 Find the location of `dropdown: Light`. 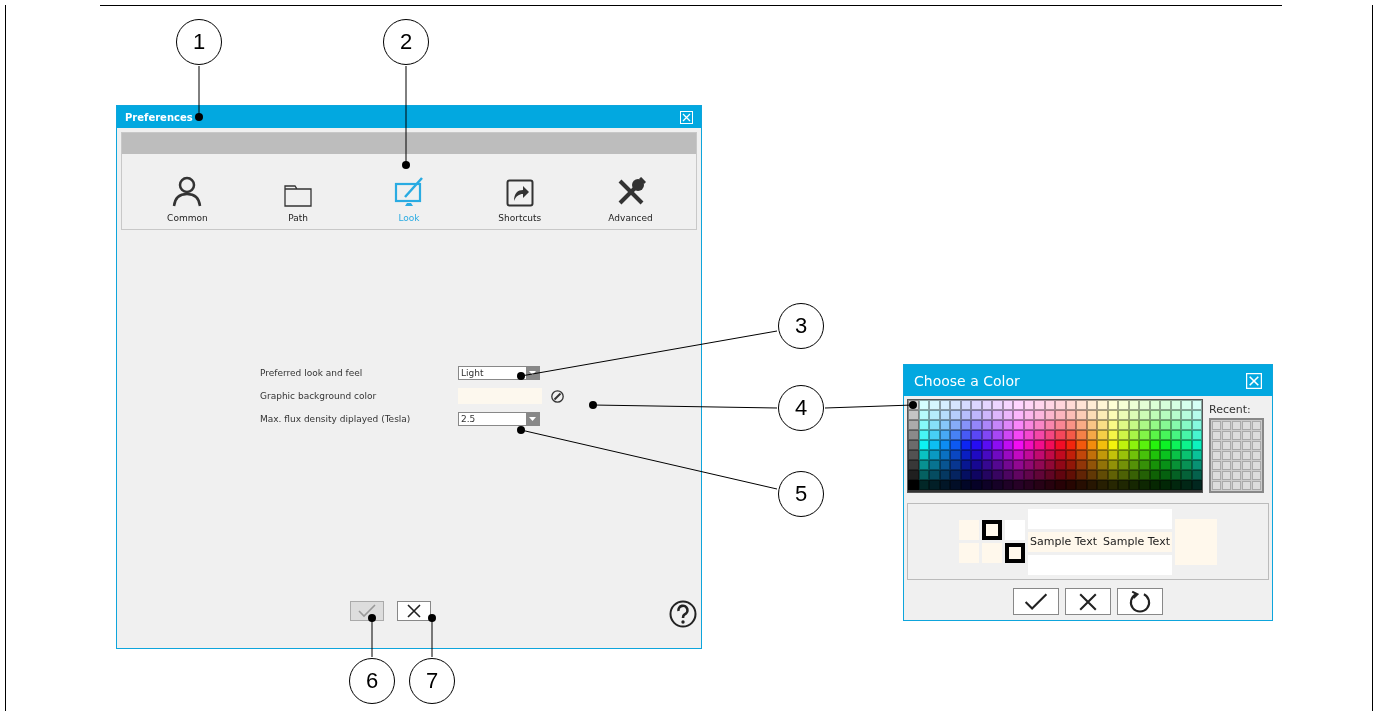

dropdown: Light is located at coordinates (499, 373).